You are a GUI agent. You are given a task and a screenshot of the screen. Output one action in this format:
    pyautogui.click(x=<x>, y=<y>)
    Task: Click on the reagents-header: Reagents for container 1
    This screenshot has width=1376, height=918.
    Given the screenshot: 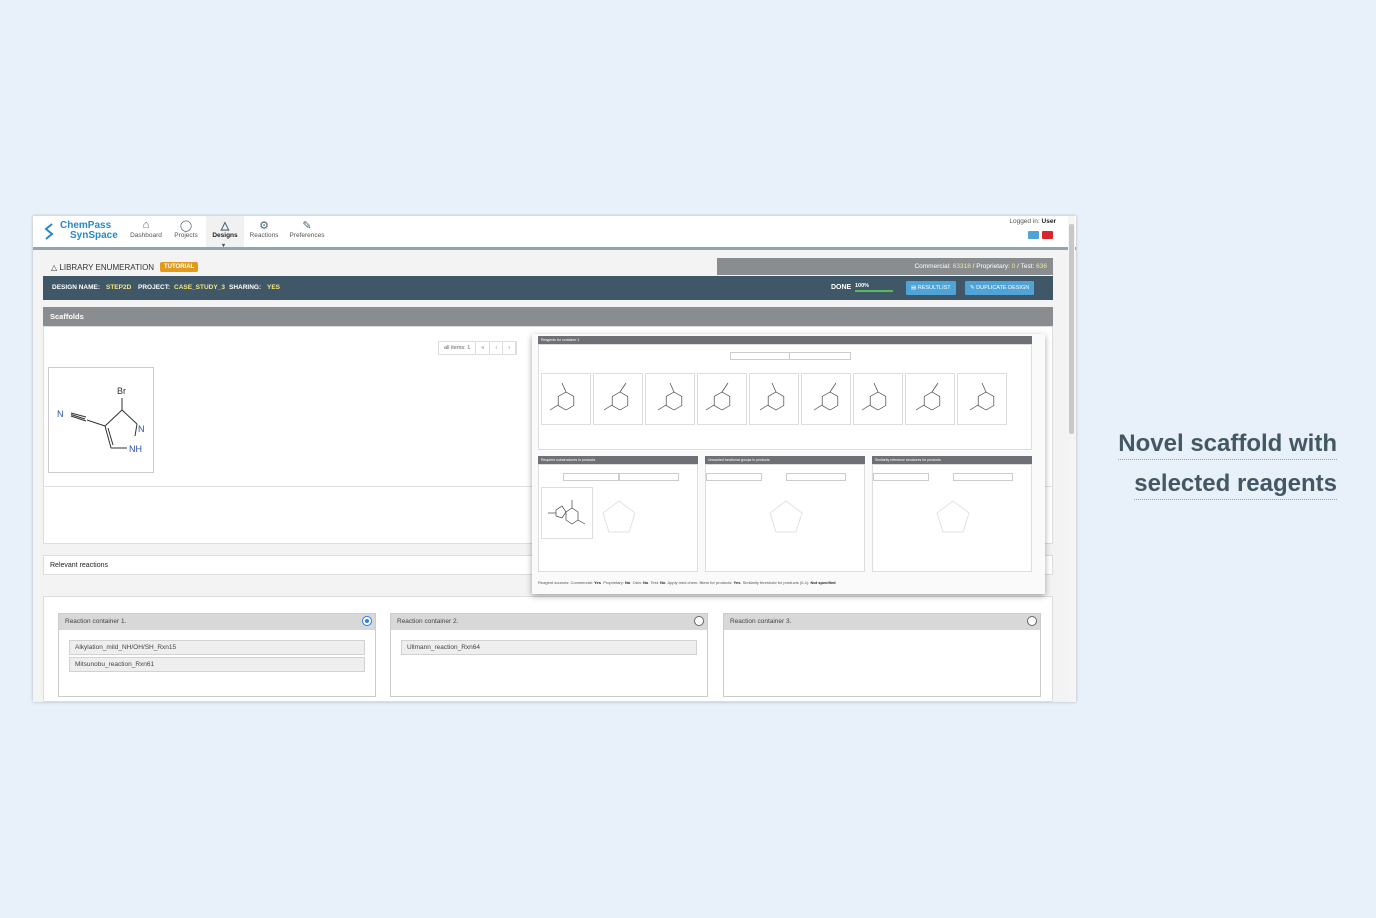 What is the action you would take?
    pyautogui.click(x=785, y=340)
    